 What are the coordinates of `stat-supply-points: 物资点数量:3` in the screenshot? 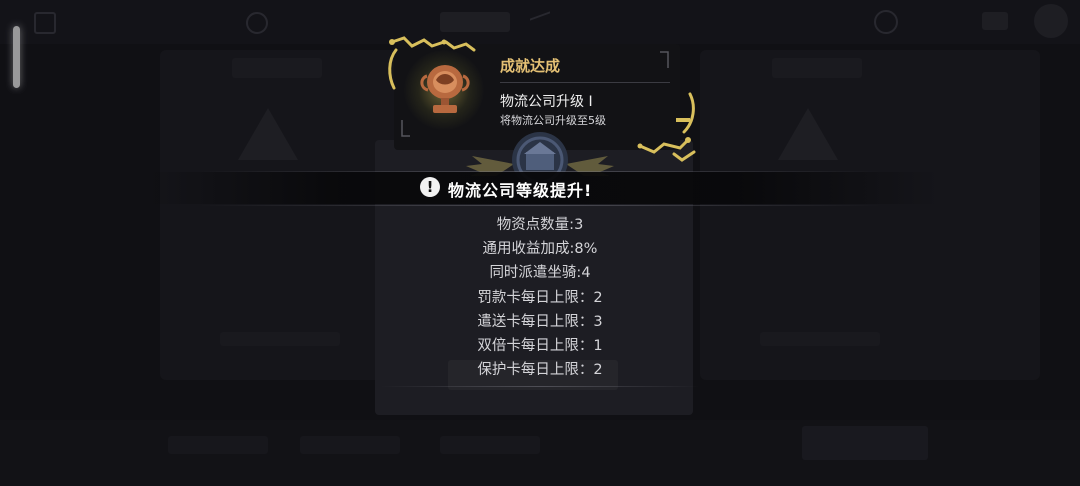 It's located at (540, 225).